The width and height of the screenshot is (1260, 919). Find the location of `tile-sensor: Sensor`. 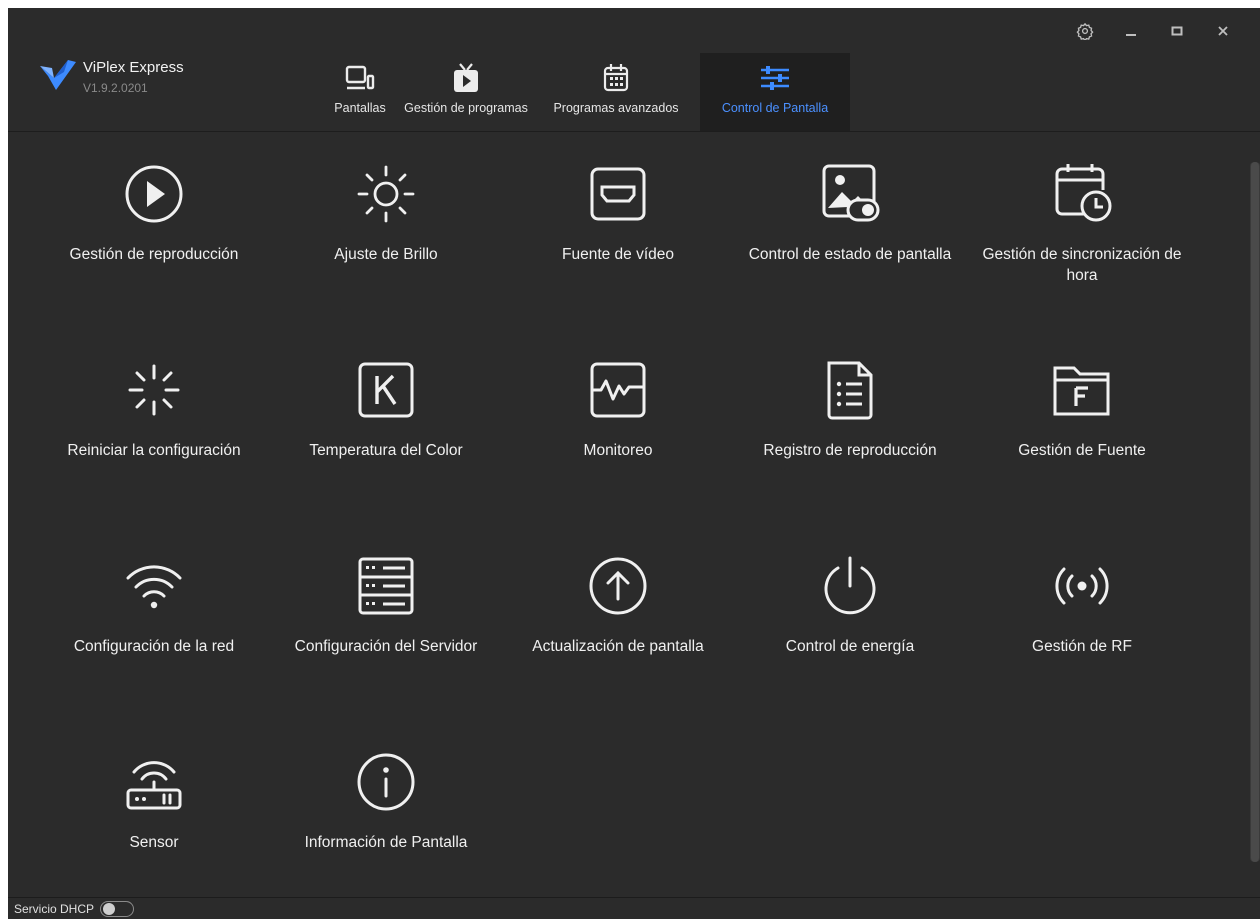

tile-sensor: Sensor is located at coordinates (154, 833).